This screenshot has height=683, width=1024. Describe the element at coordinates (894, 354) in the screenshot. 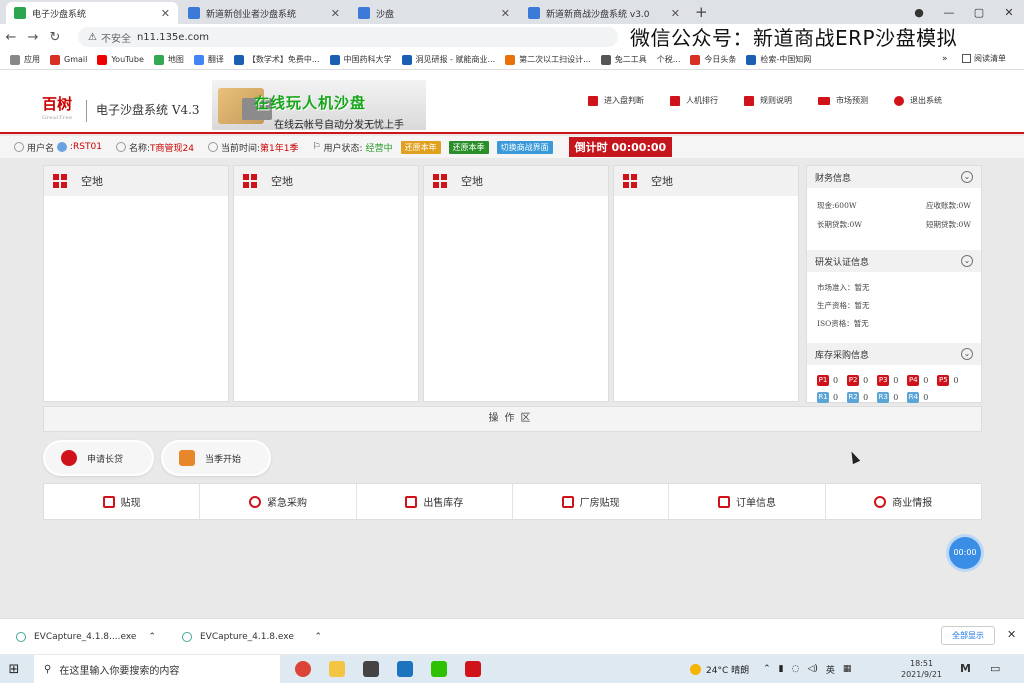

I see `inventory-header: 库存采购信息 ⌄` at that location.